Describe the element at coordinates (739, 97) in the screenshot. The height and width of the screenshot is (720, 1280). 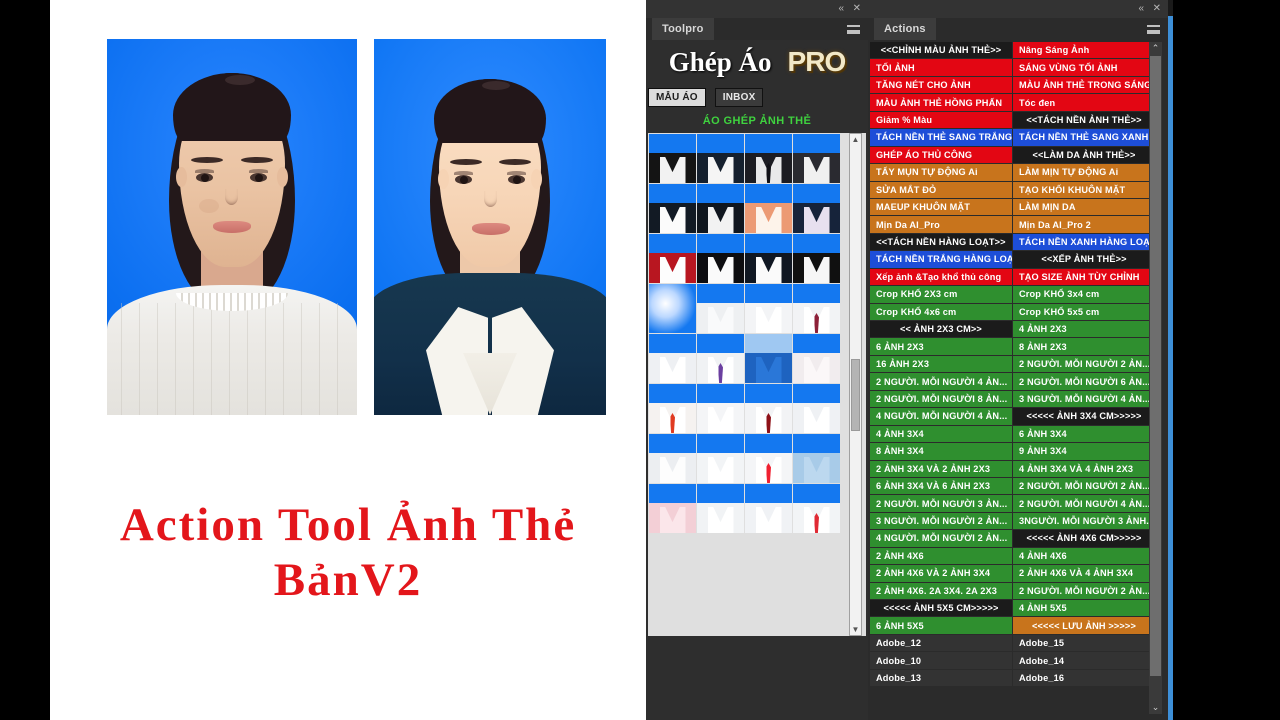
I see `inbox-button: INBOX` at that location.